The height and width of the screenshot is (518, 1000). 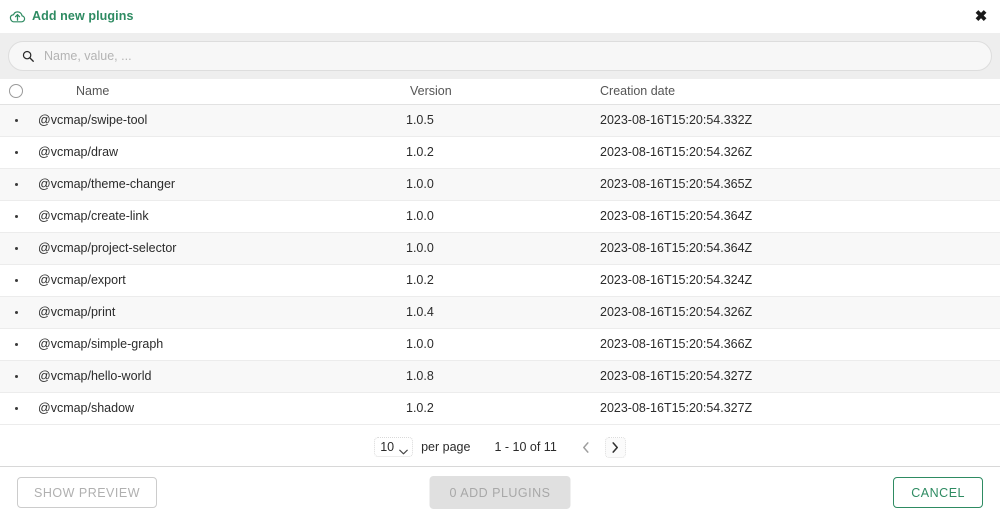 What do you see at coordinates (676, 344) in the screenshot?
I see `cell-creation-date: 2023-08-16T15:20:54.366Z` at bounding box center [676, 344].